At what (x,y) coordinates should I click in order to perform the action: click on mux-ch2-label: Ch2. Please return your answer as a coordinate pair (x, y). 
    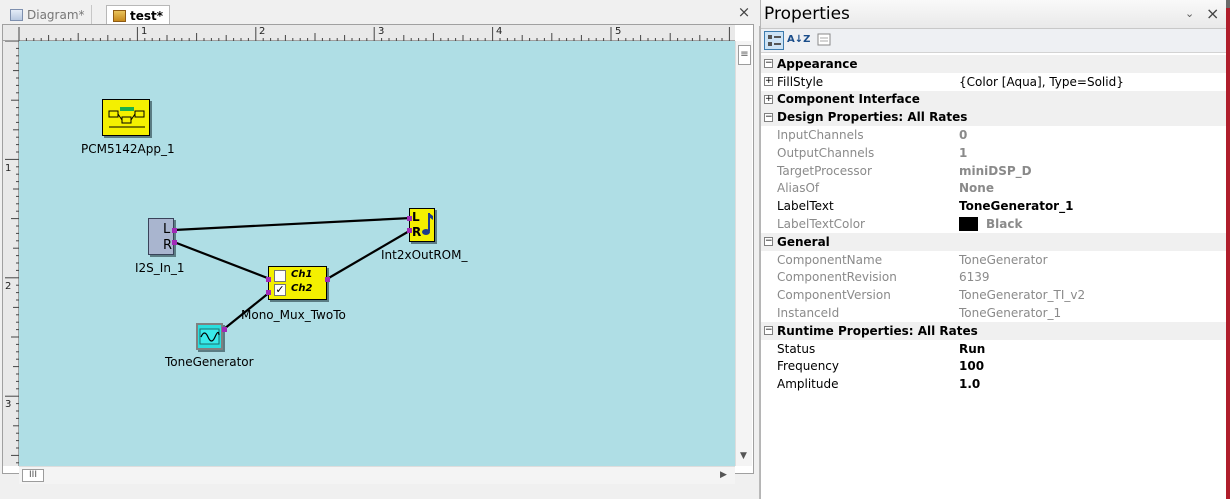
    Looking at the image, I should click on (302, 288).